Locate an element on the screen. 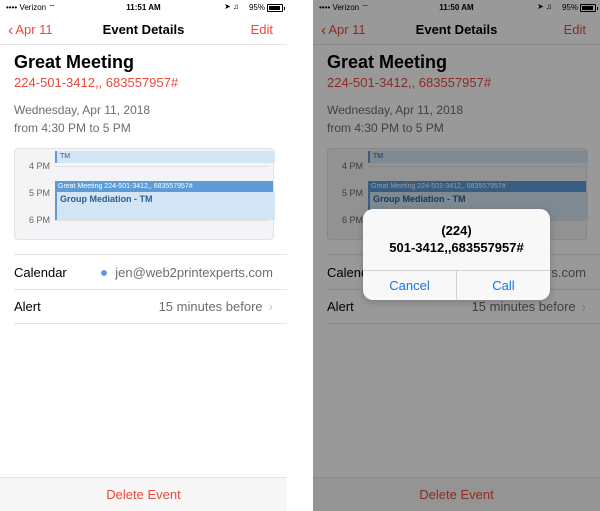  call-button: Call is located at coordinates (503, 285).